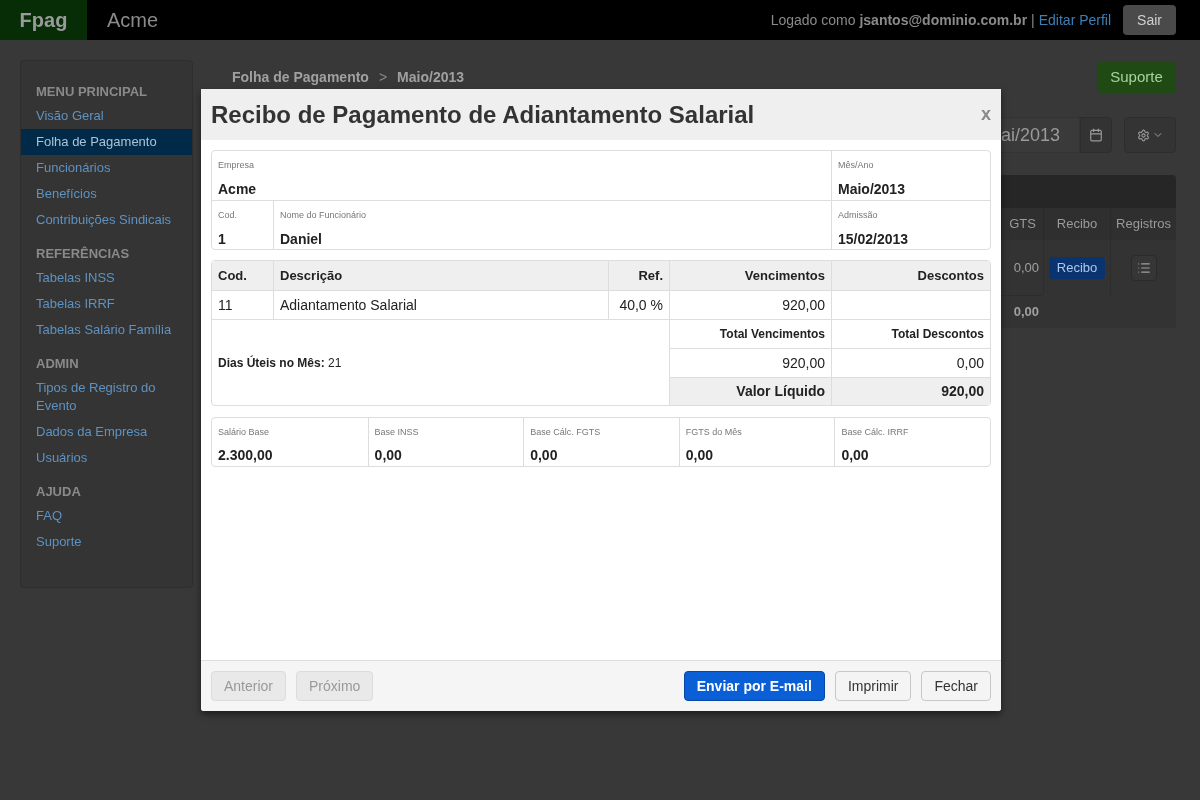  What do you see at coordinates (750, 391) in the screenshot?
I see `net-value-label: Valor Líquido` at bounding box center [750, 391].